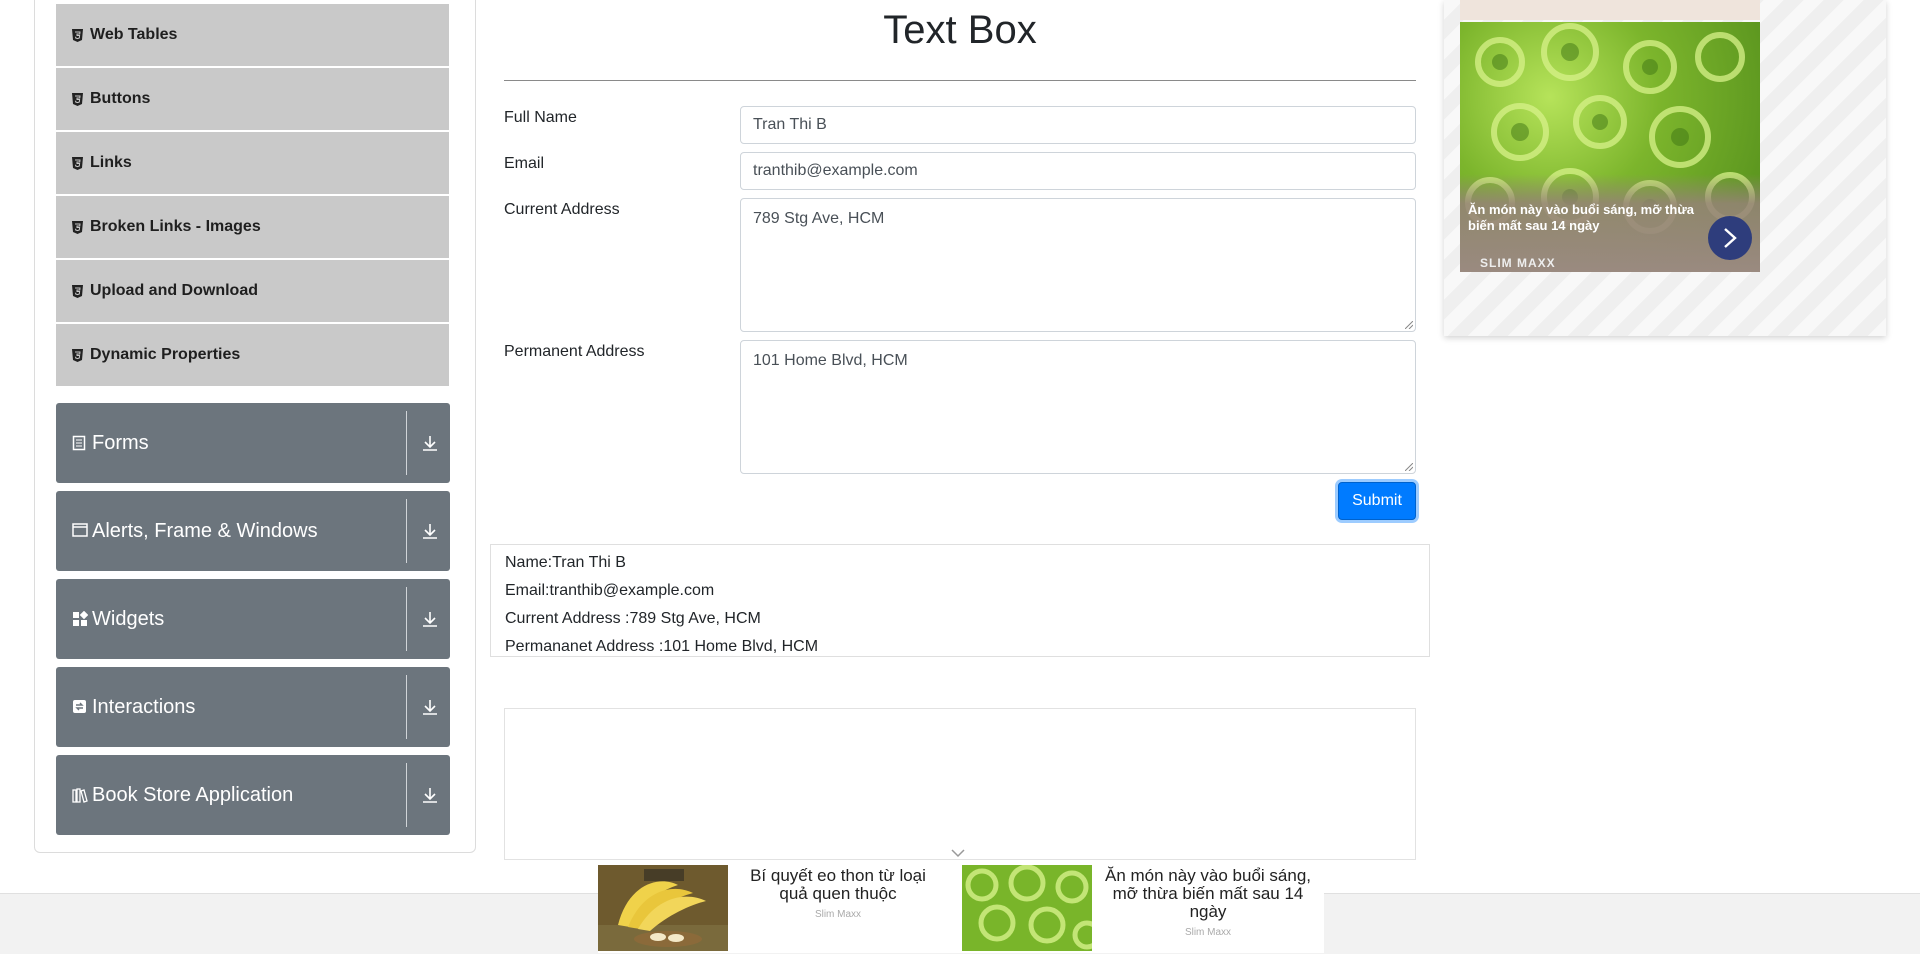 This screenshot has width=1920, height=954. Describe the element at coordinates (252, 99) in the screenshot. I see `sidebar-item-buttons: Buttons` at that location.